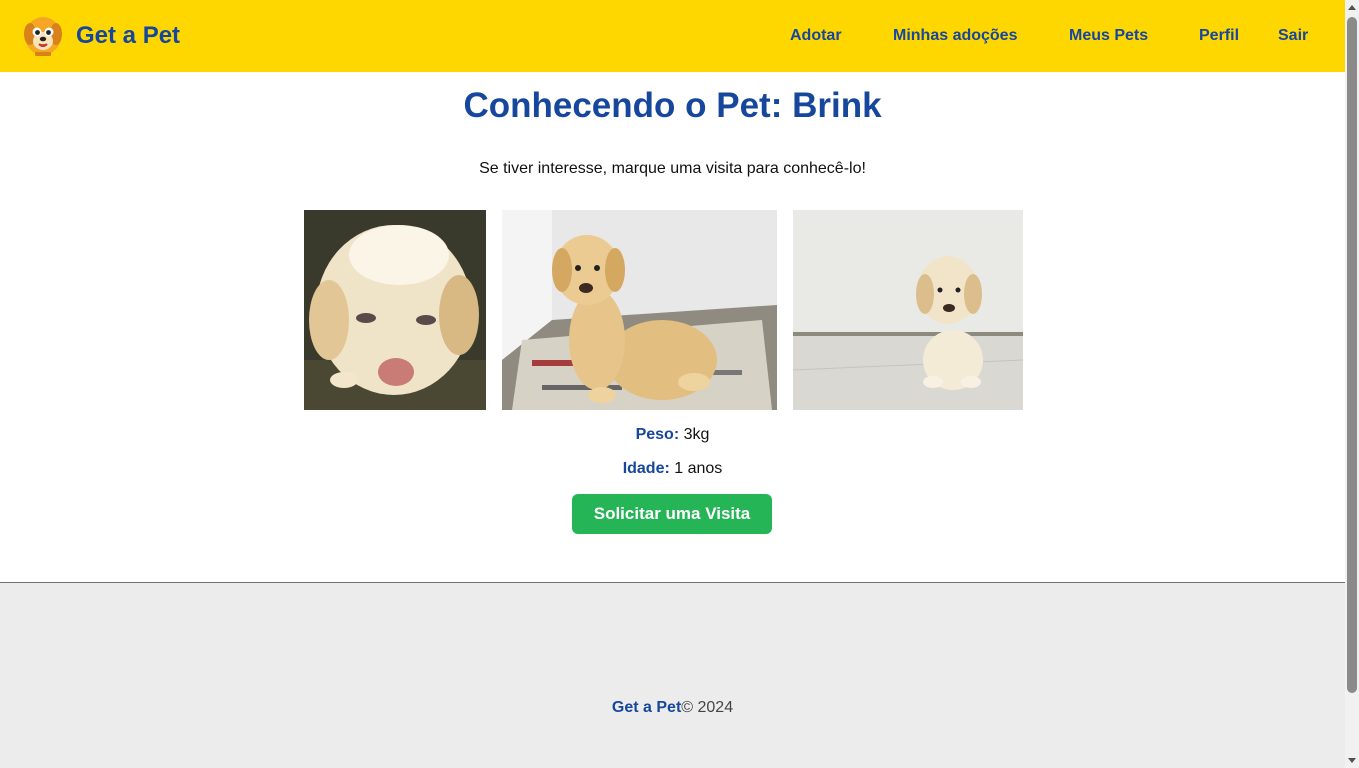 Image resolution: width=1359 pixels, height=768 pixels. Describe the element at coordinates (128, 35) in the screenshot. I see `brand-name: Get a Pet` at that location.